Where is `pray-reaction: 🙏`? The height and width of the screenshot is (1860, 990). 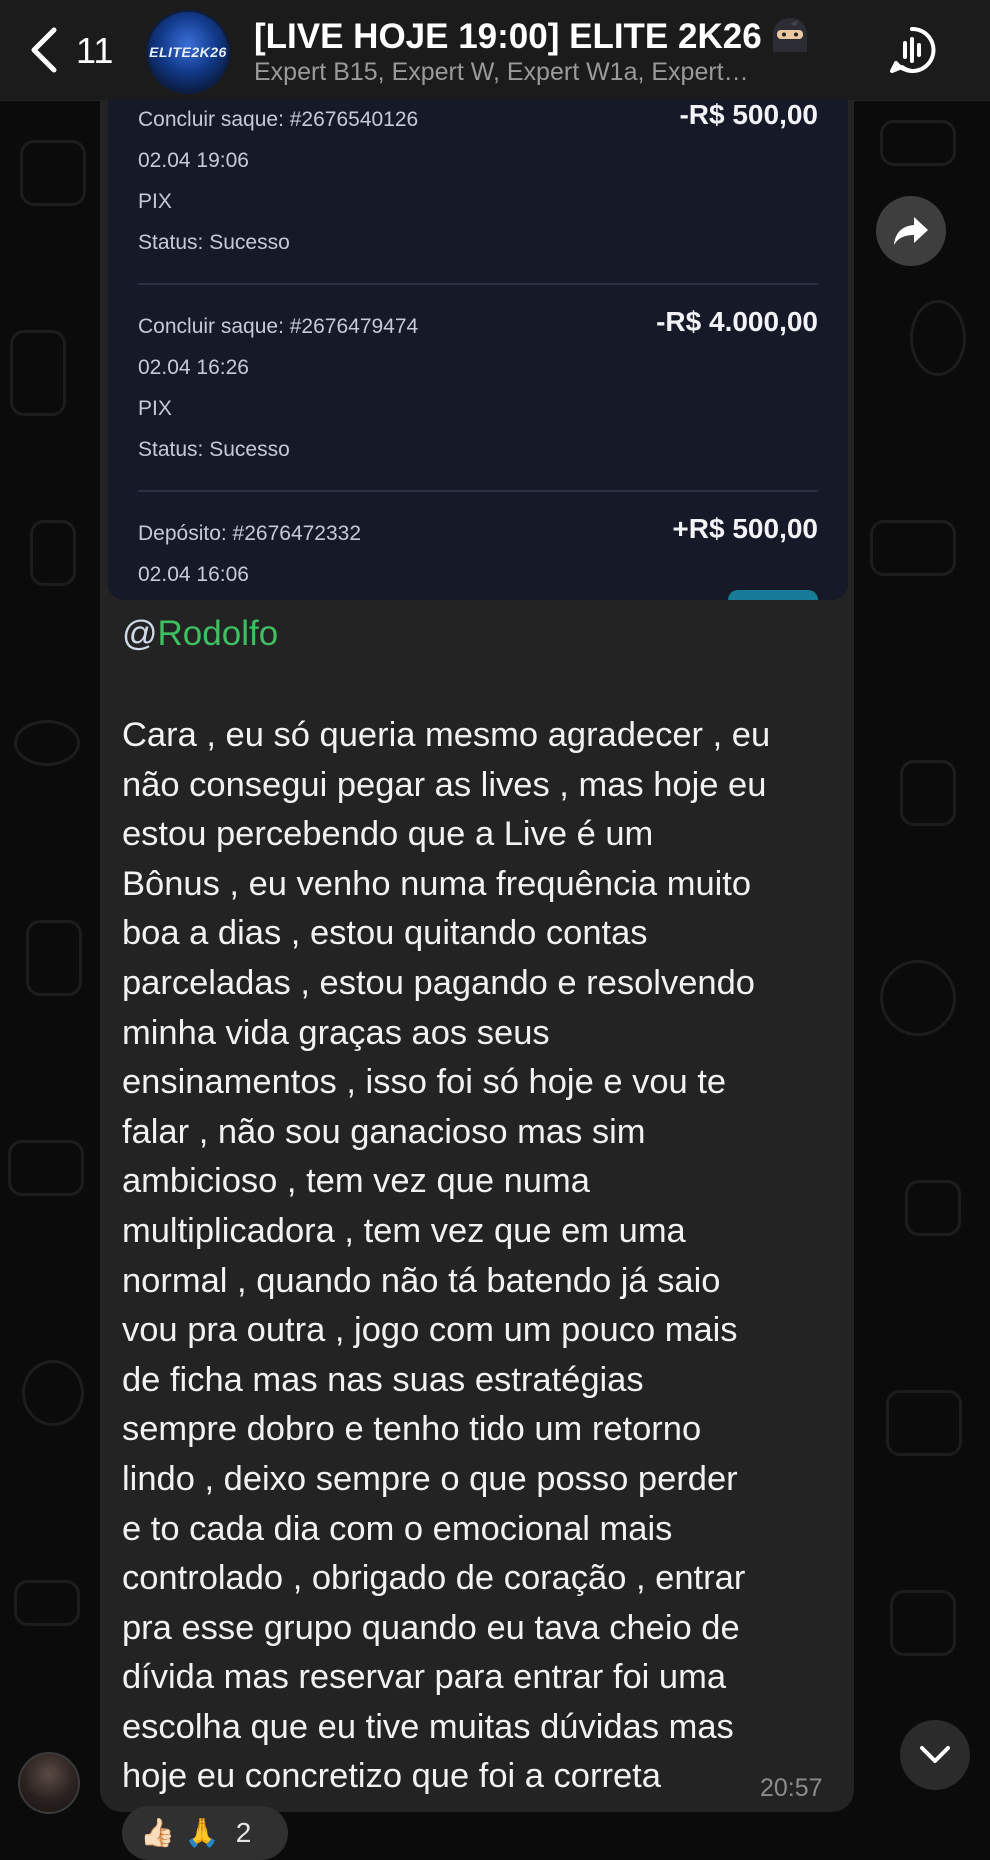 pray-reaction: 🙏 is located at coordinates (202, 1833).